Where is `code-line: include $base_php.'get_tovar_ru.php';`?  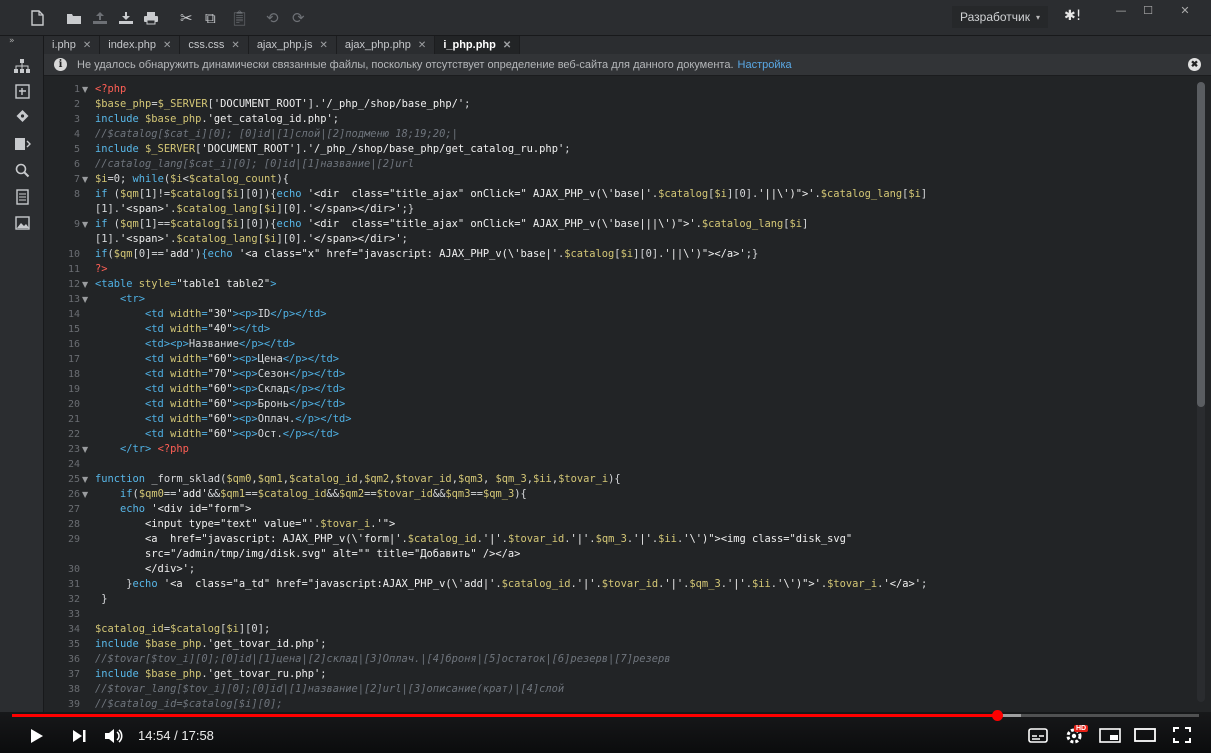
code-line: include $base_php.'get_tovar_ru.php'; is located at coordinates (211, 674).